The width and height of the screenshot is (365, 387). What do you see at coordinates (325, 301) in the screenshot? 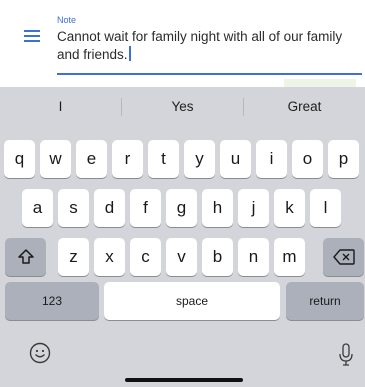
I see `return-key: return` at bounding box center [325, 301].